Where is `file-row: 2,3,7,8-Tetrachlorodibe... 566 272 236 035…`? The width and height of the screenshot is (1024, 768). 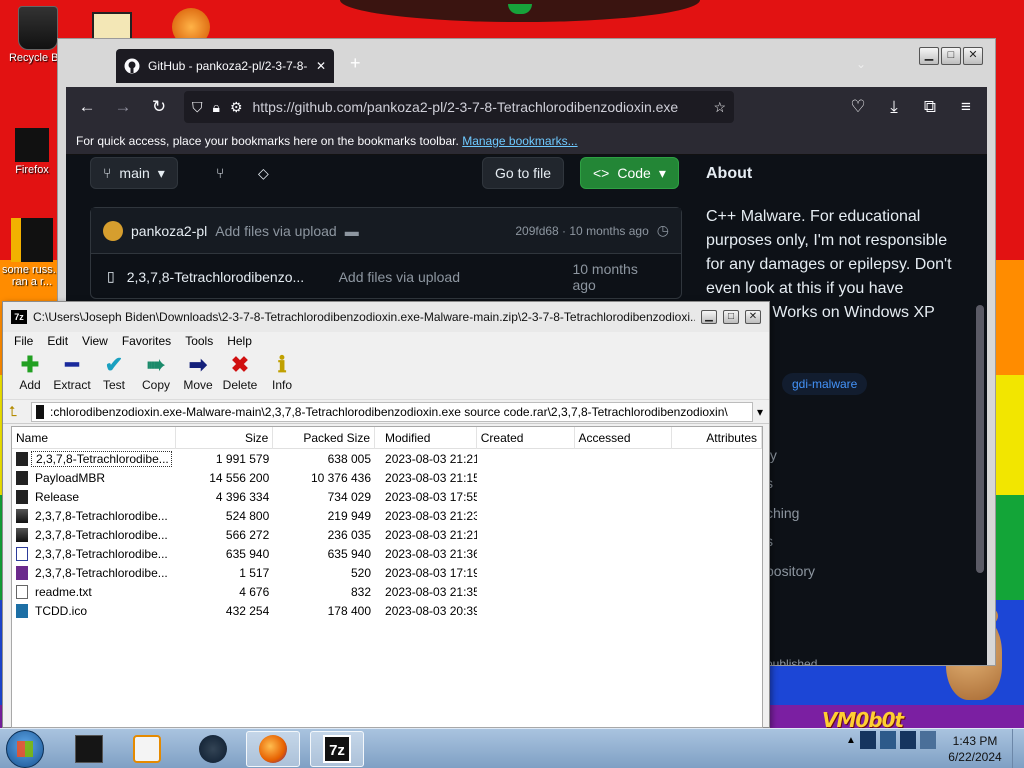 file-row: 2,3,7,8-Tetrachlorodibe... 566 272 236 035… is located at coordinates (387, 534).